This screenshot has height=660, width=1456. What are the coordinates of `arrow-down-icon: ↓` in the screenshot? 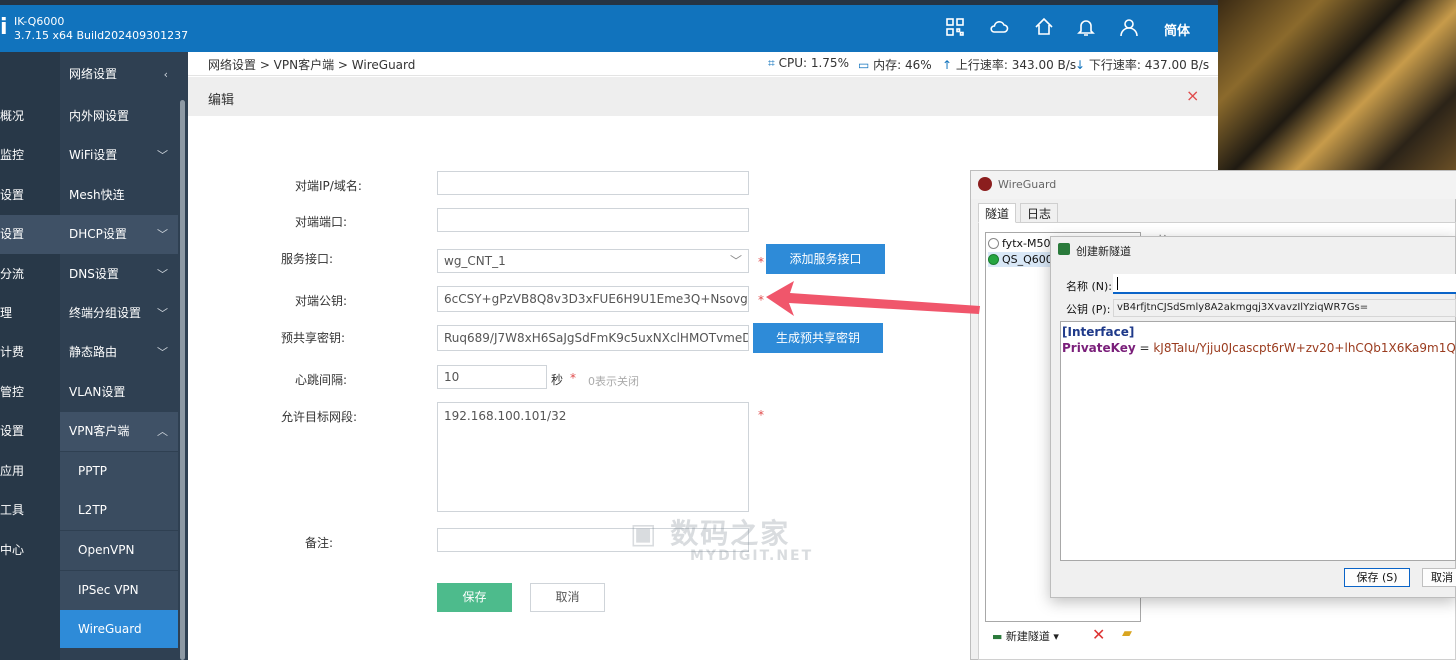 It's located at (1080, 65).